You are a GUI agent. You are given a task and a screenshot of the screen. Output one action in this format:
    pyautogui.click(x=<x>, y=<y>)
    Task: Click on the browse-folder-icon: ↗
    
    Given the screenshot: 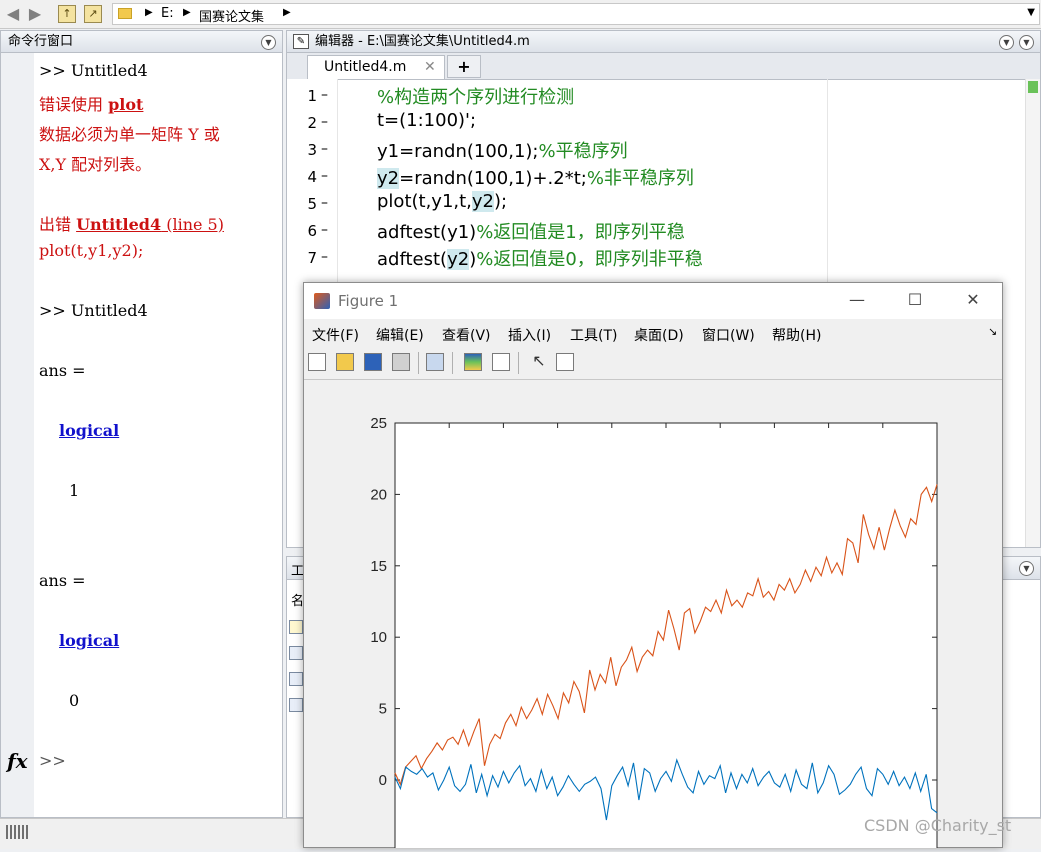 What is the action you would take?
    pyautogui.click(x=93, y=14)
    